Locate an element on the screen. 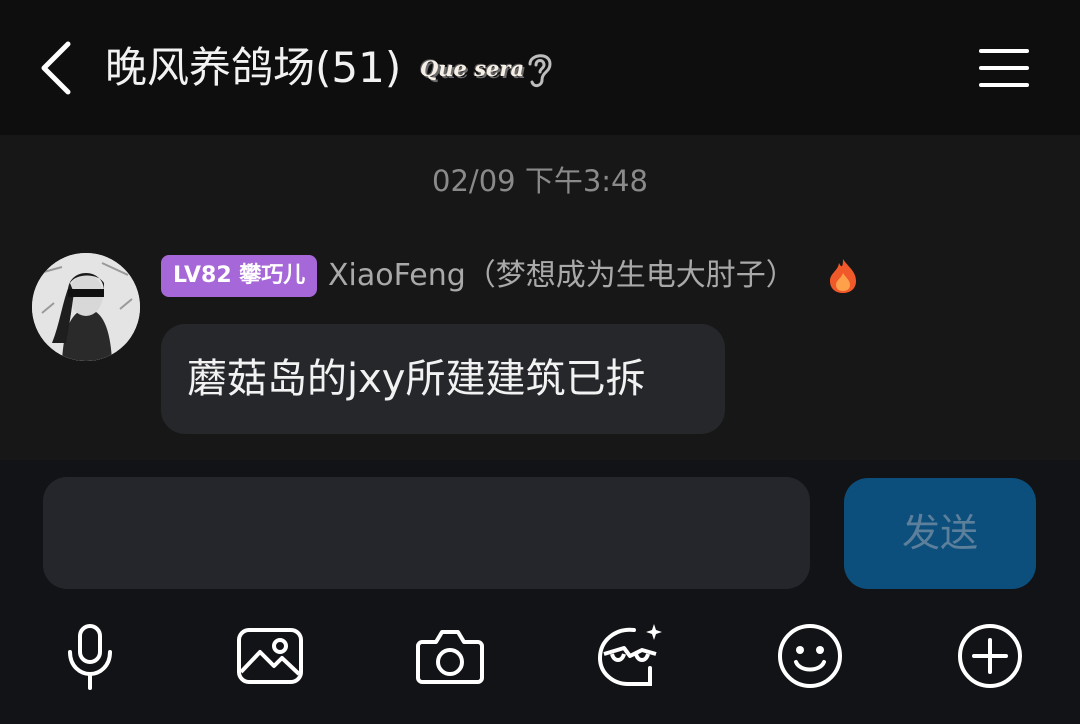 The height and width of the screenshot is (724, 1080). message-text: 蘑菇岛的jxy所建建筑已拆 is located at coordinates (416, 379).